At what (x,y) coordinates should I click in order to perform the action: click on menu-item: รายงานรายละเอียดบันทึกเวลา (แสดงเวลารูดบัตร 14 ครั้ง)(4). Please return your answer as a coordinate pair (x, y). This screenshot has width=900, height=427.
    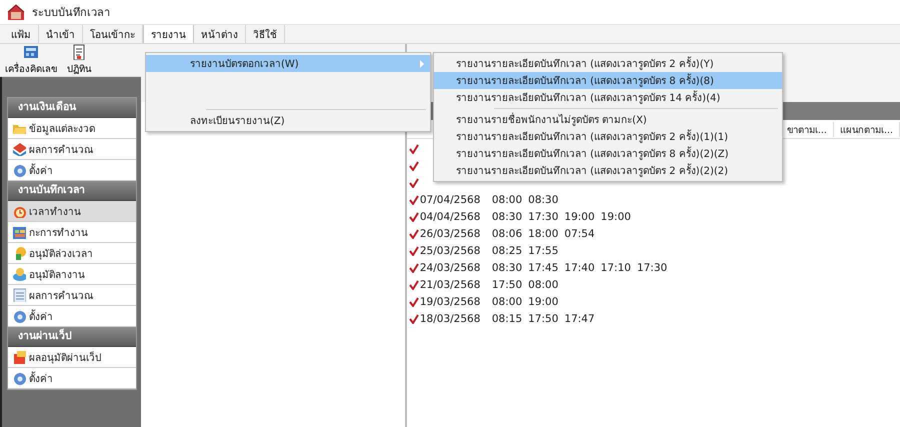
    Looking at the image, I should click on (608, 97).